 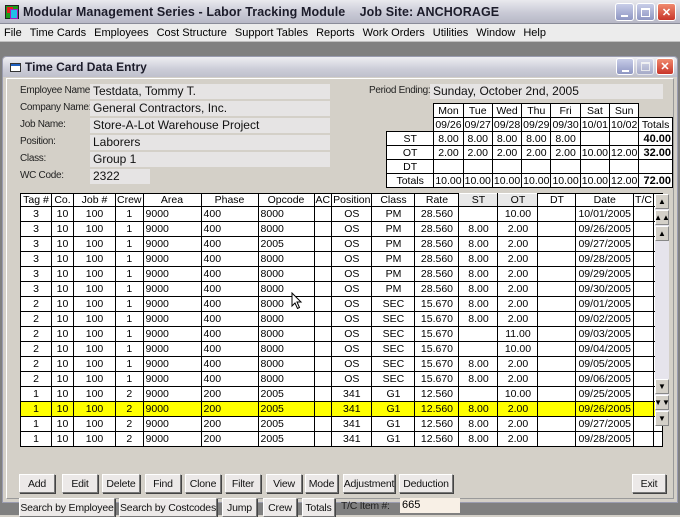 What do you see at coordinates (662, 201) in the screenshot?
I see `scroll-first-button: ▲` at bounding box center [662, 201].